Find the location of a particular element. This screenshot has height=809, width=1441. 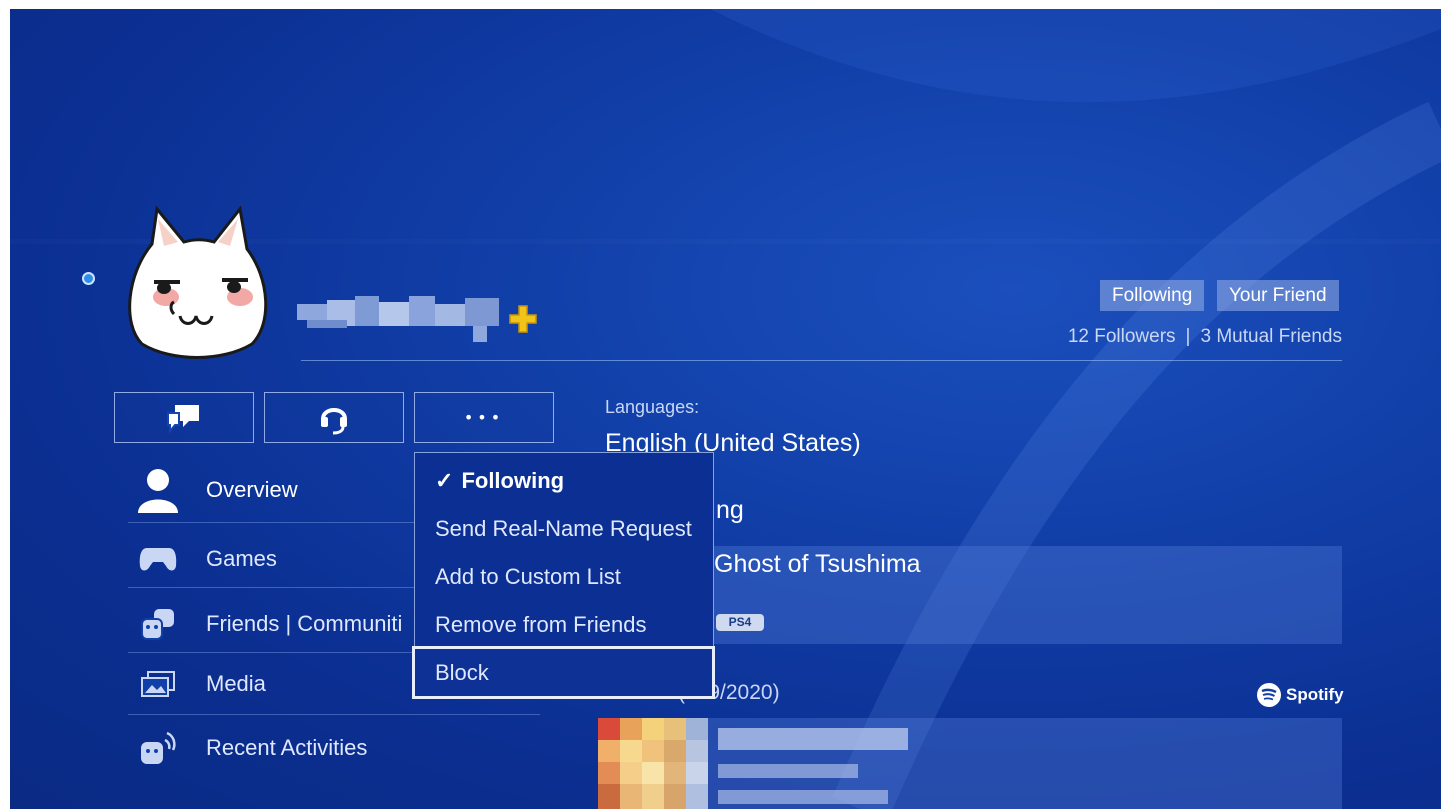

menu-item-label: Remove from Friends is located at coordinates (541, 624).